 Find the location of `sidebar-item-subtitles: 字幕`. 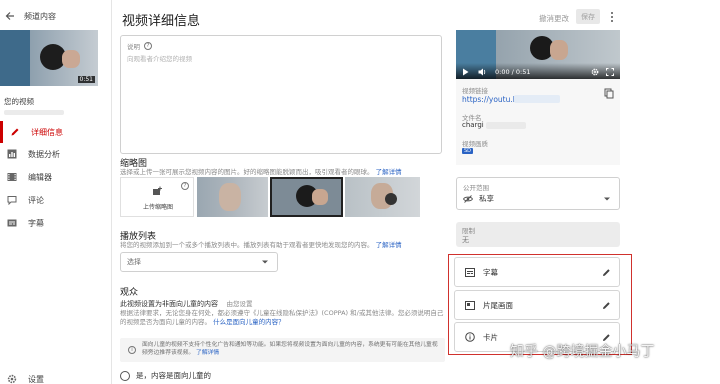

sidebar-item-subtitles: 字幕 is located at coordinates (55, 223).